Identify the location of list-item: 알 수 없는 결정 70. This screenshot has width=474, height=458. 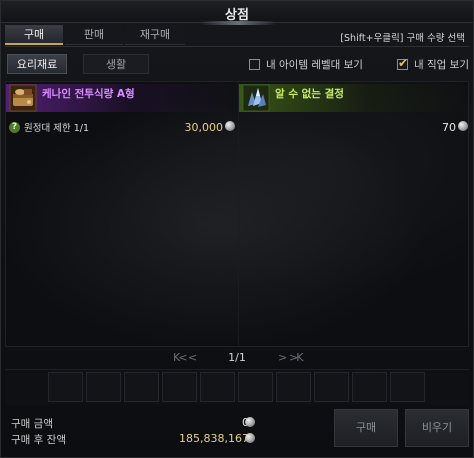
(353, 109).